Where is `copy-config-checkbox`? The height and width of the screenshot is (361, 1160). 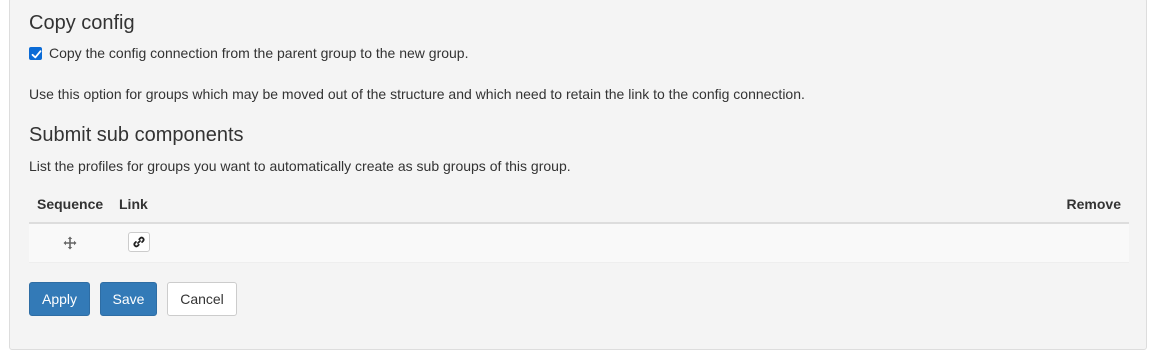 copy-config-checkbox is located at coordinates (35, 53).